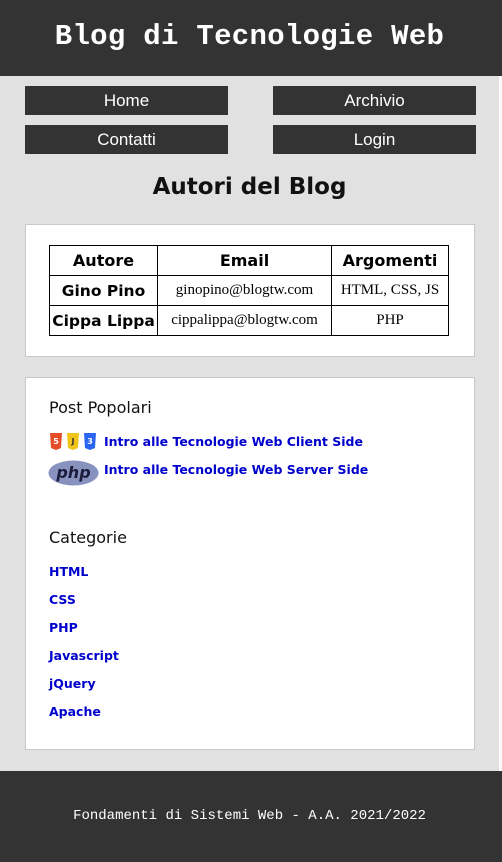 This screenshot has height=862, width=502. What do you see at coordinates (126, 139) in the screenshot?
I see `nav-contatti-button: Contatti` at bounding box center [126, 139].